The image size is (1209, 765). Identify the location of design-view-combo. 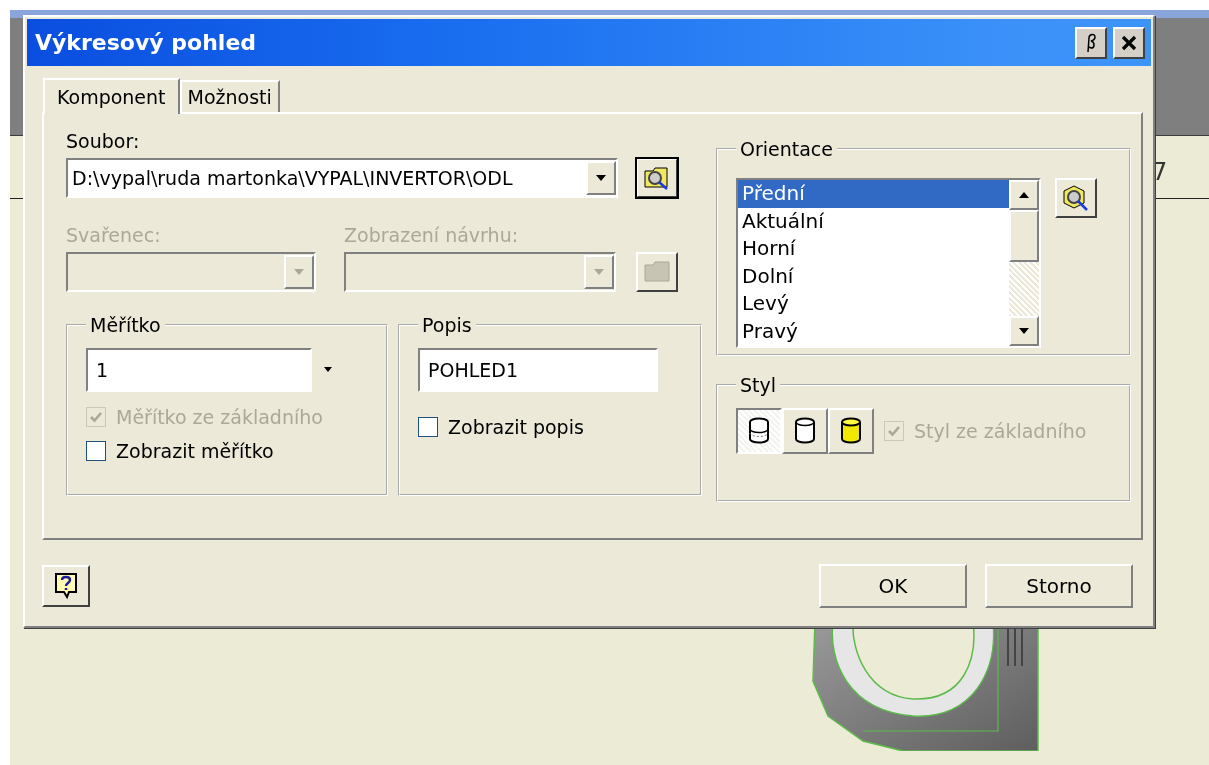
(480, 272).